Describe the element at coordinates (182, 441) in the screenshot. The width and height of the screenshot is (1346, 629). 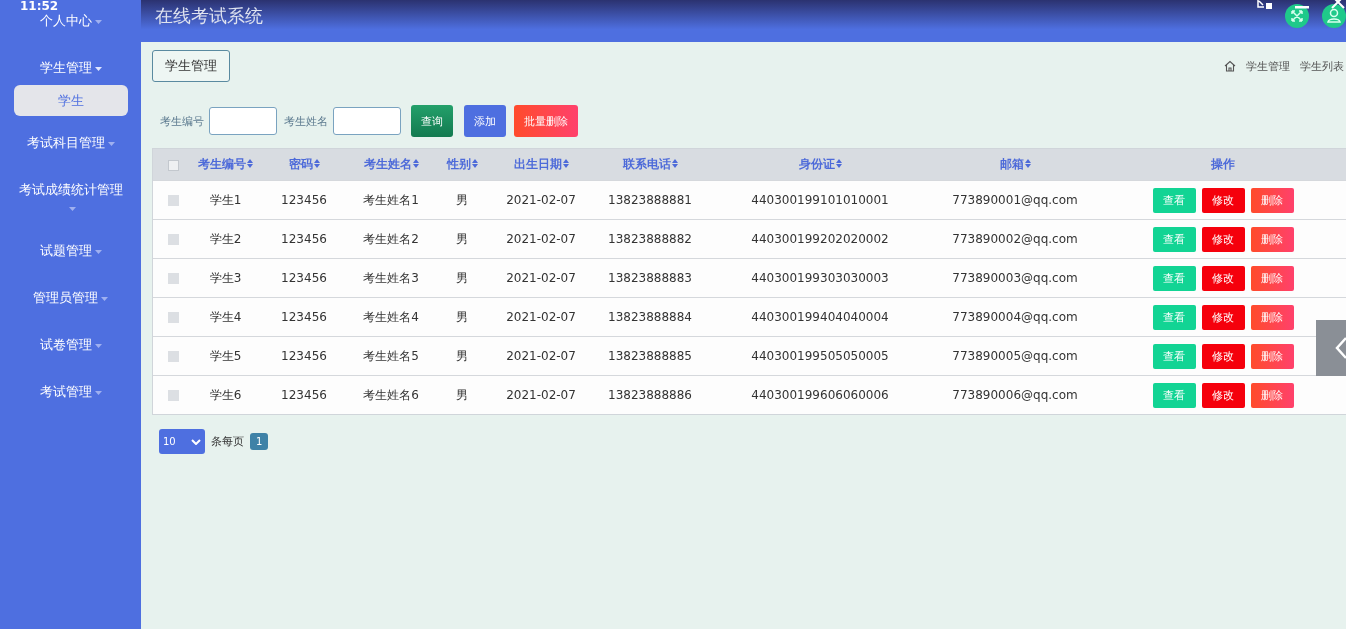
I see `page-size-select: 10` at that location.